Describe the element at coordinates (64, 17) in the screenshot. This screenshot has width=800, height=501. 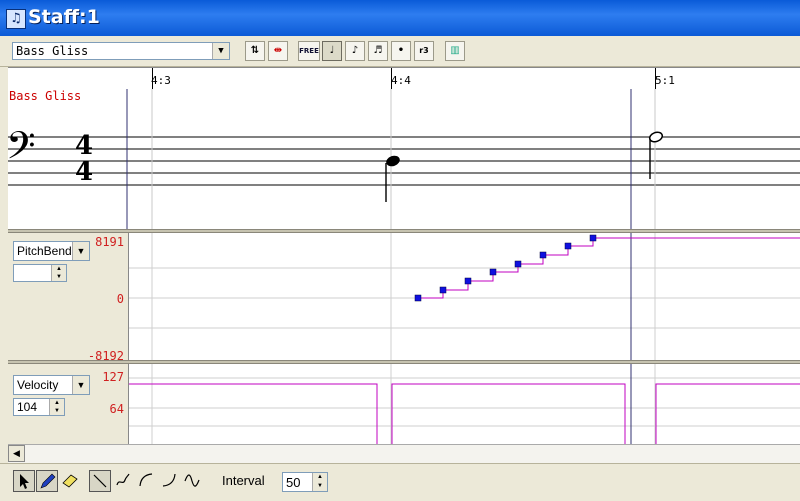
I see `window-title: Staff:1` at that location.